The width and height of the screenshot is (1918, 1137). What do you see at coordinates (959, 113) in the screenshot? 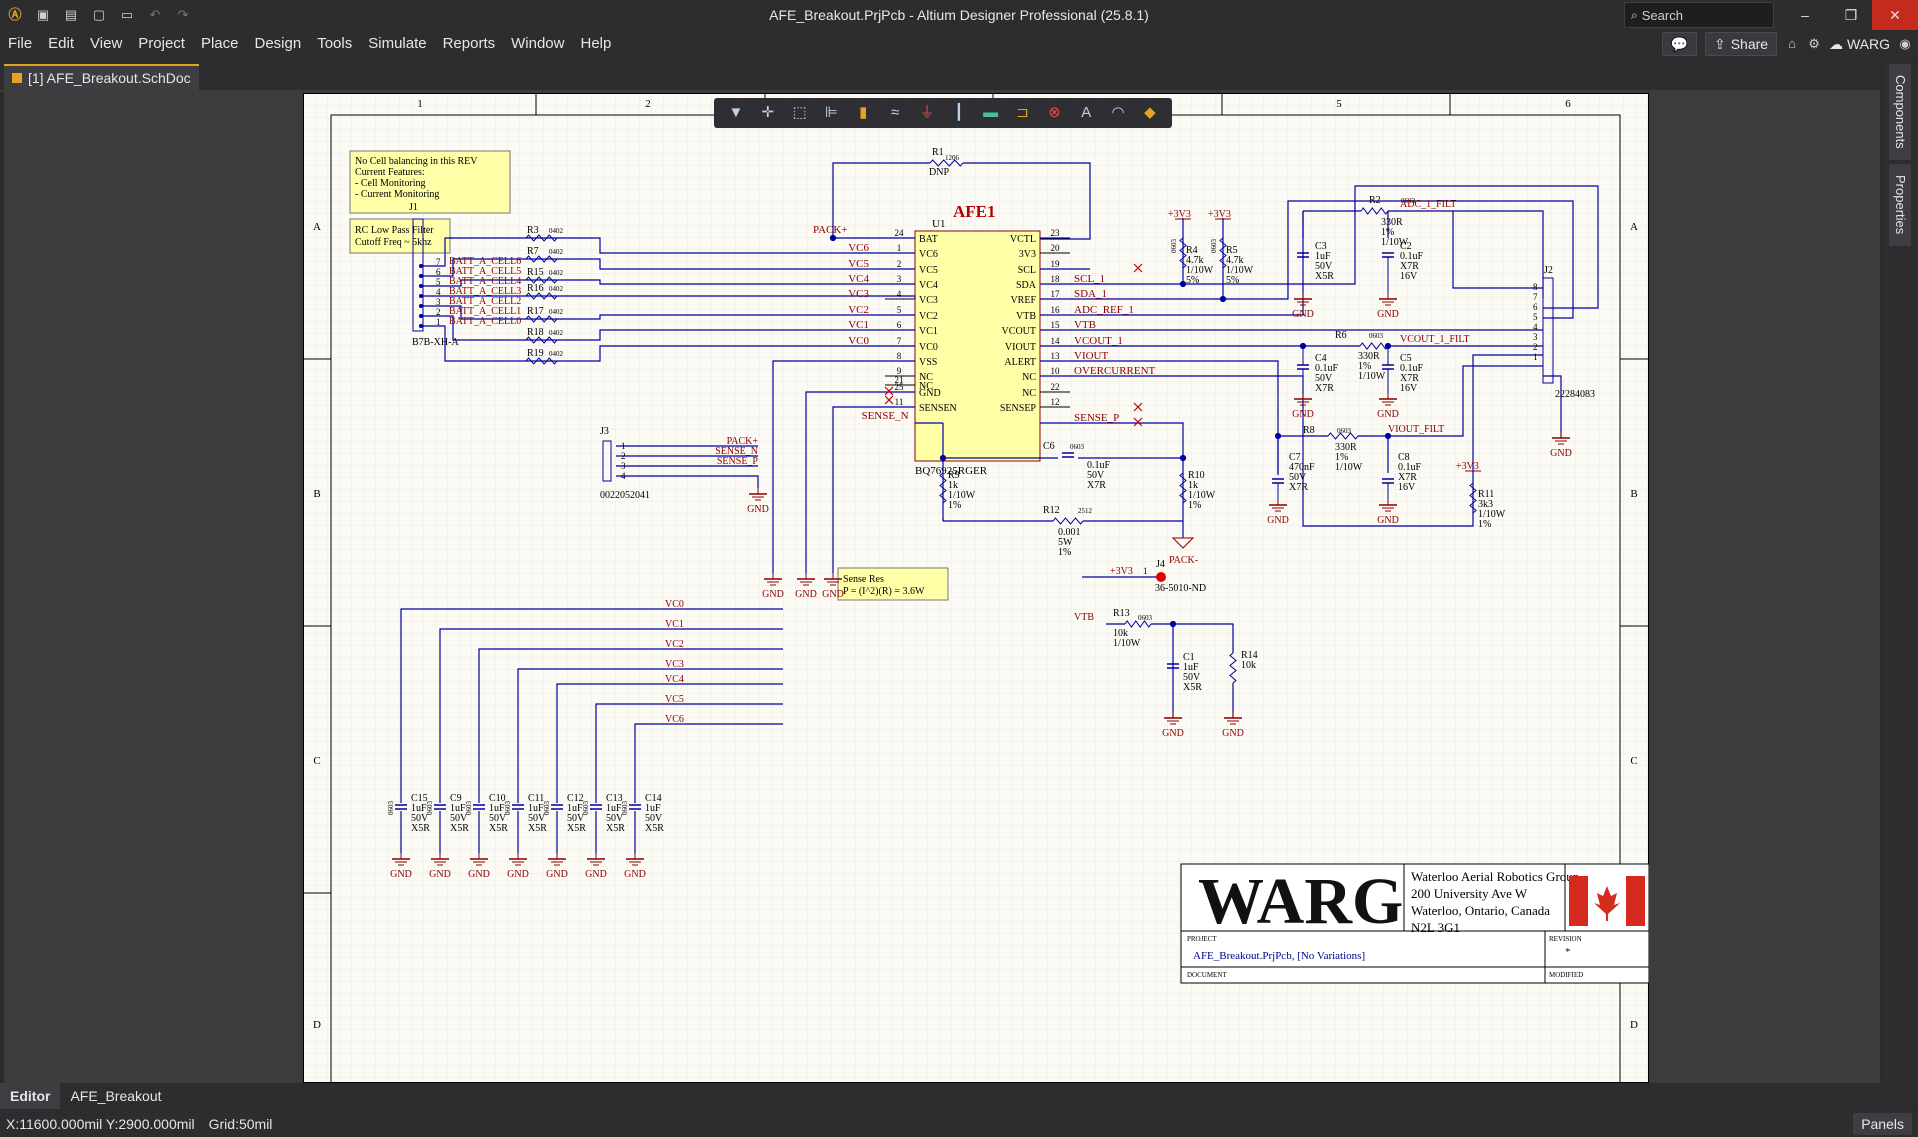
I see `bus-icon: ┃` at bounding box center [959, 113].